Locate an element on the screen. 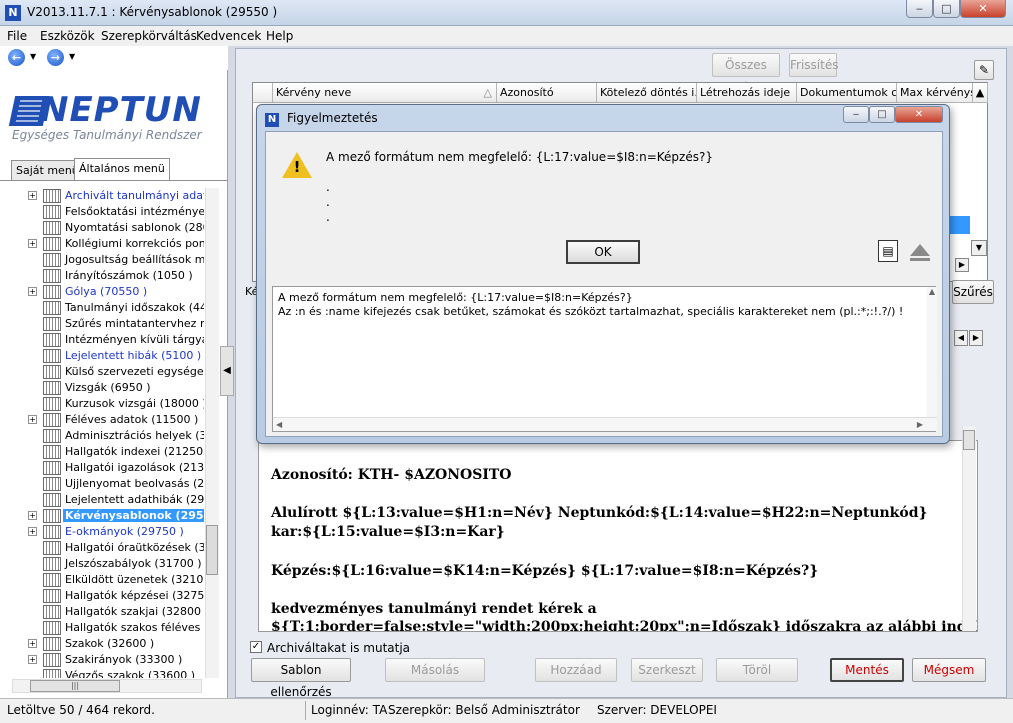 This screenshot has width=1013, height=723. dialog-close-button: ✕ is located at coordinates (919, 114).